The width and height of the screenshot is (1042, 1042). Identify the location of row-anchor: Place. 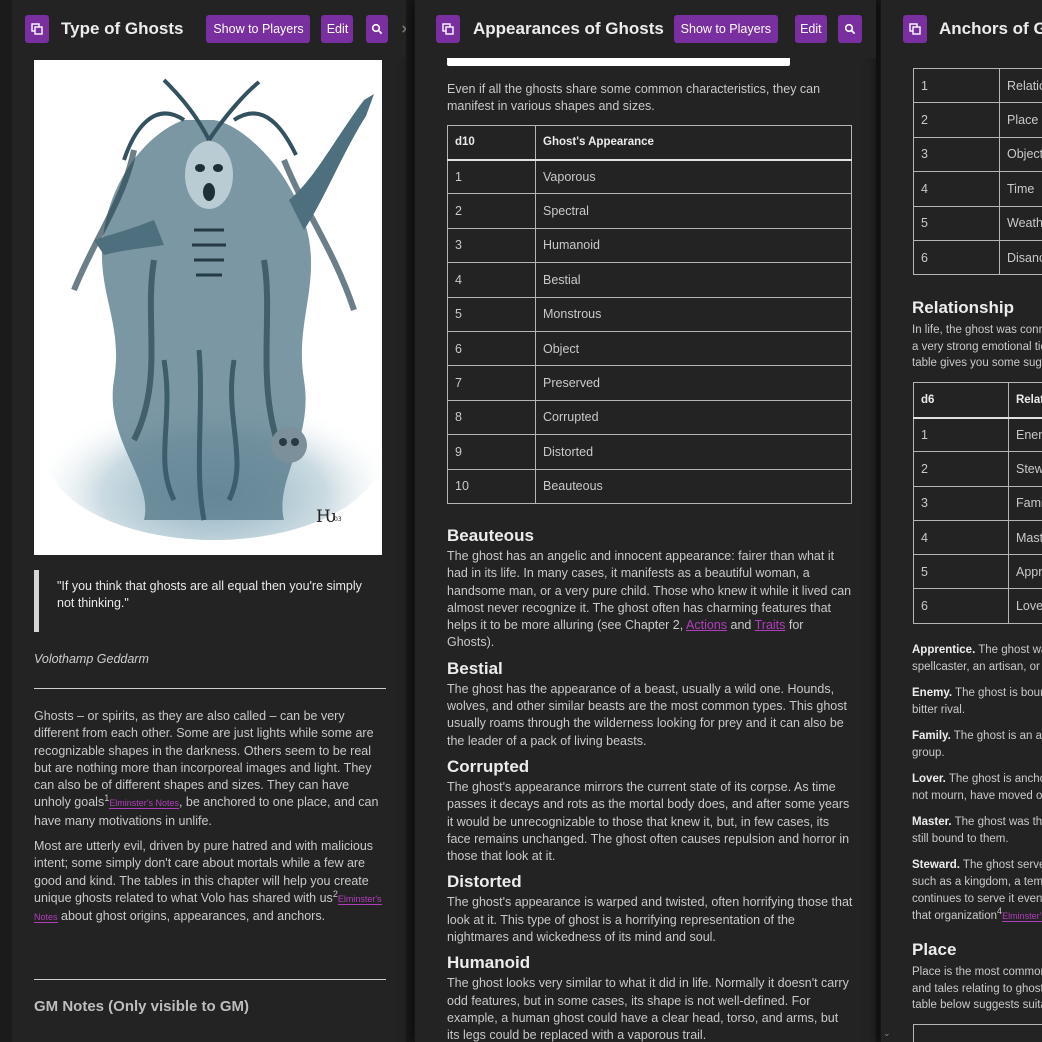
(1020, 120).